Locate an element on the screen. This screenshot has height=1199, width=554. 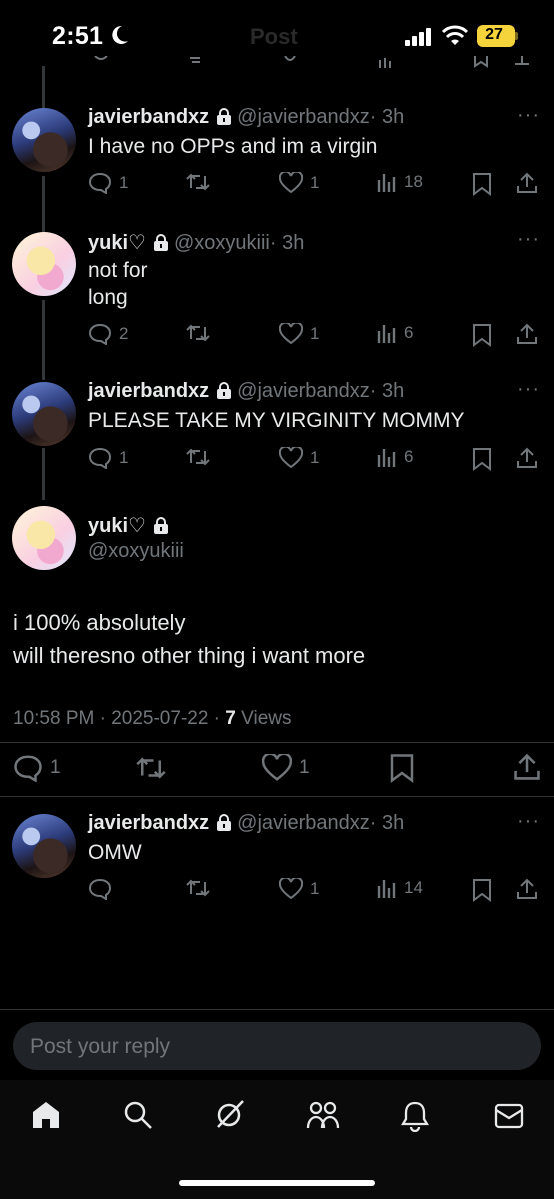
views-label: Views is located at coordinates (263, 718).